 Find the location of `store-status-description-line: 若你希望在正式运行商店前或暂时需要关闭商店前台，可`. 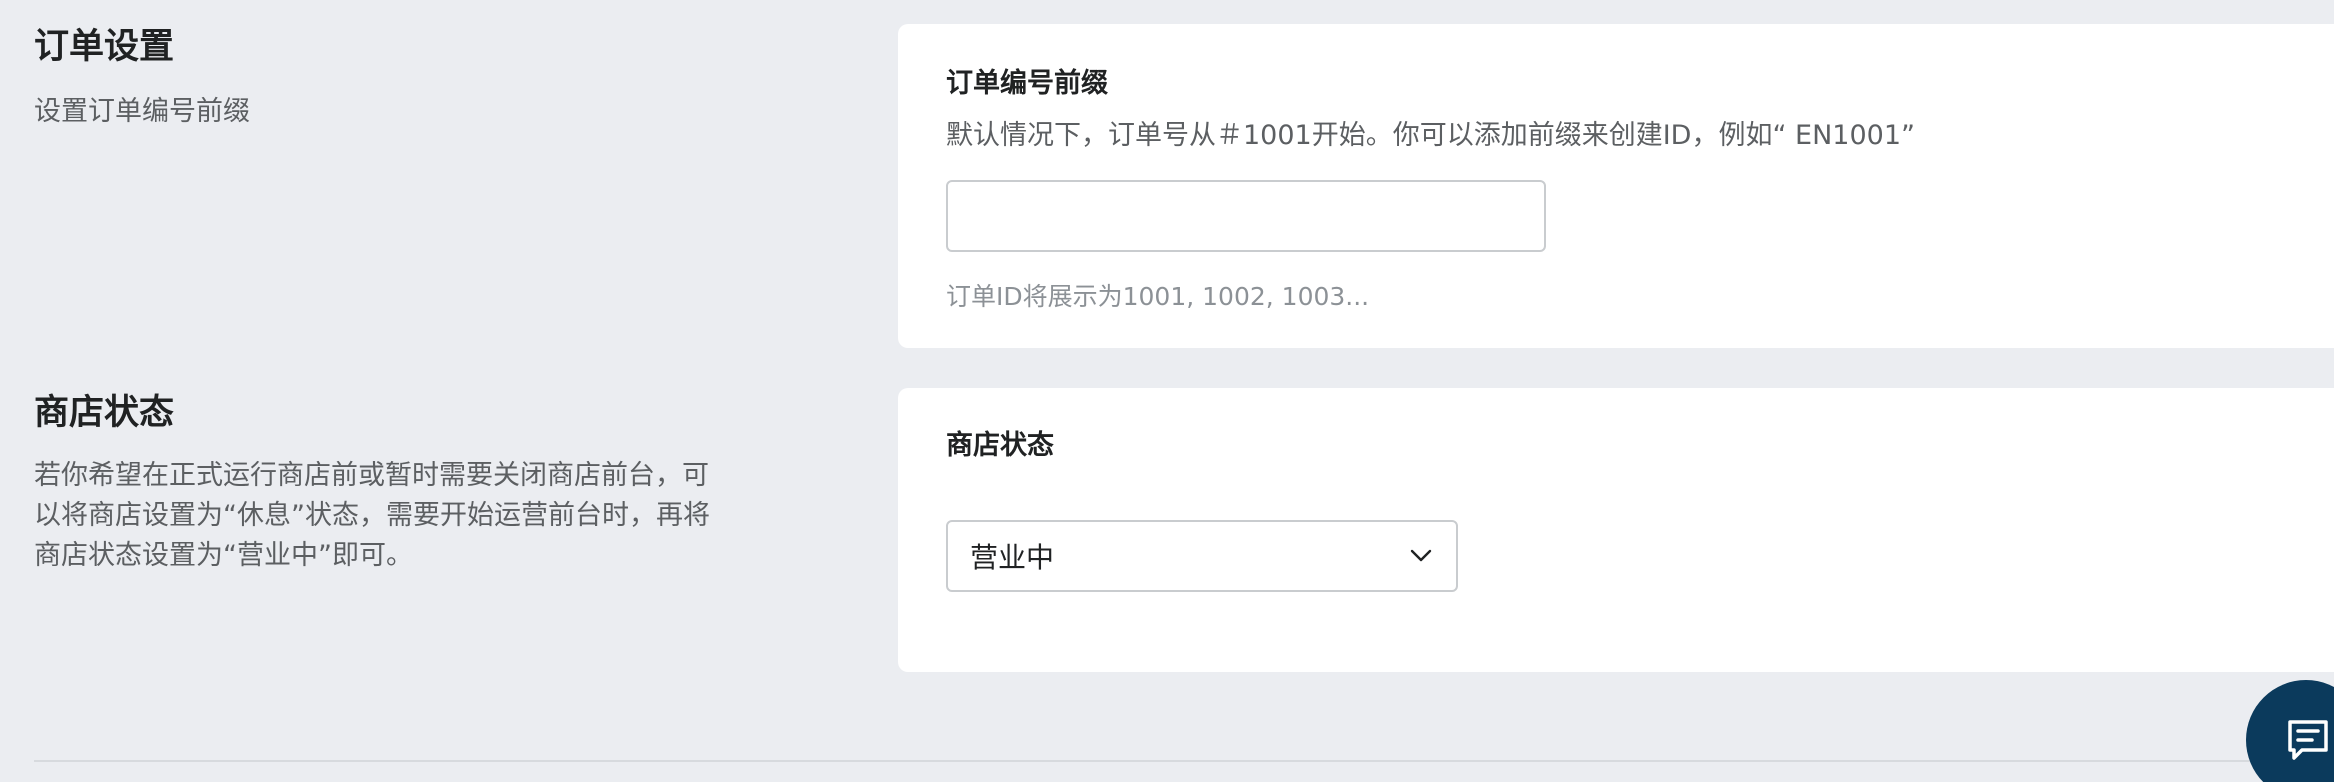

store-status-description-line: 若你希望在正式运行商店前或暂时需要关闭商店前台，可 is located at coordinates (371, 475).